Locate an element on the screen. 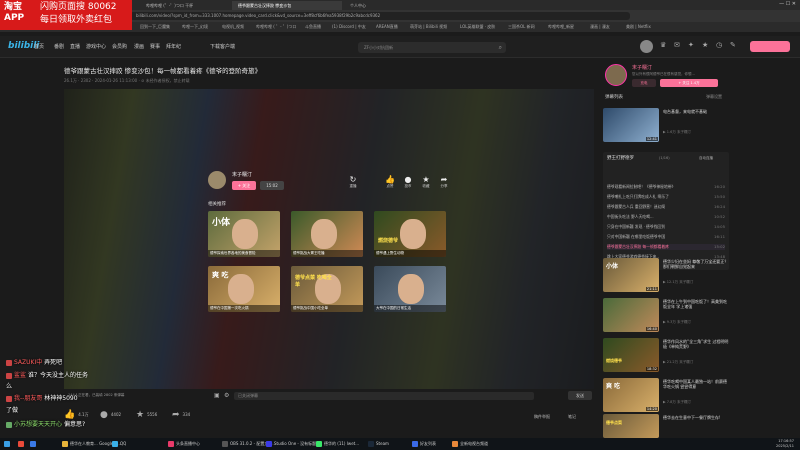 This screenshot has height=450, width=800. taskbar-app: Steam is located at coordinates (378, 444).